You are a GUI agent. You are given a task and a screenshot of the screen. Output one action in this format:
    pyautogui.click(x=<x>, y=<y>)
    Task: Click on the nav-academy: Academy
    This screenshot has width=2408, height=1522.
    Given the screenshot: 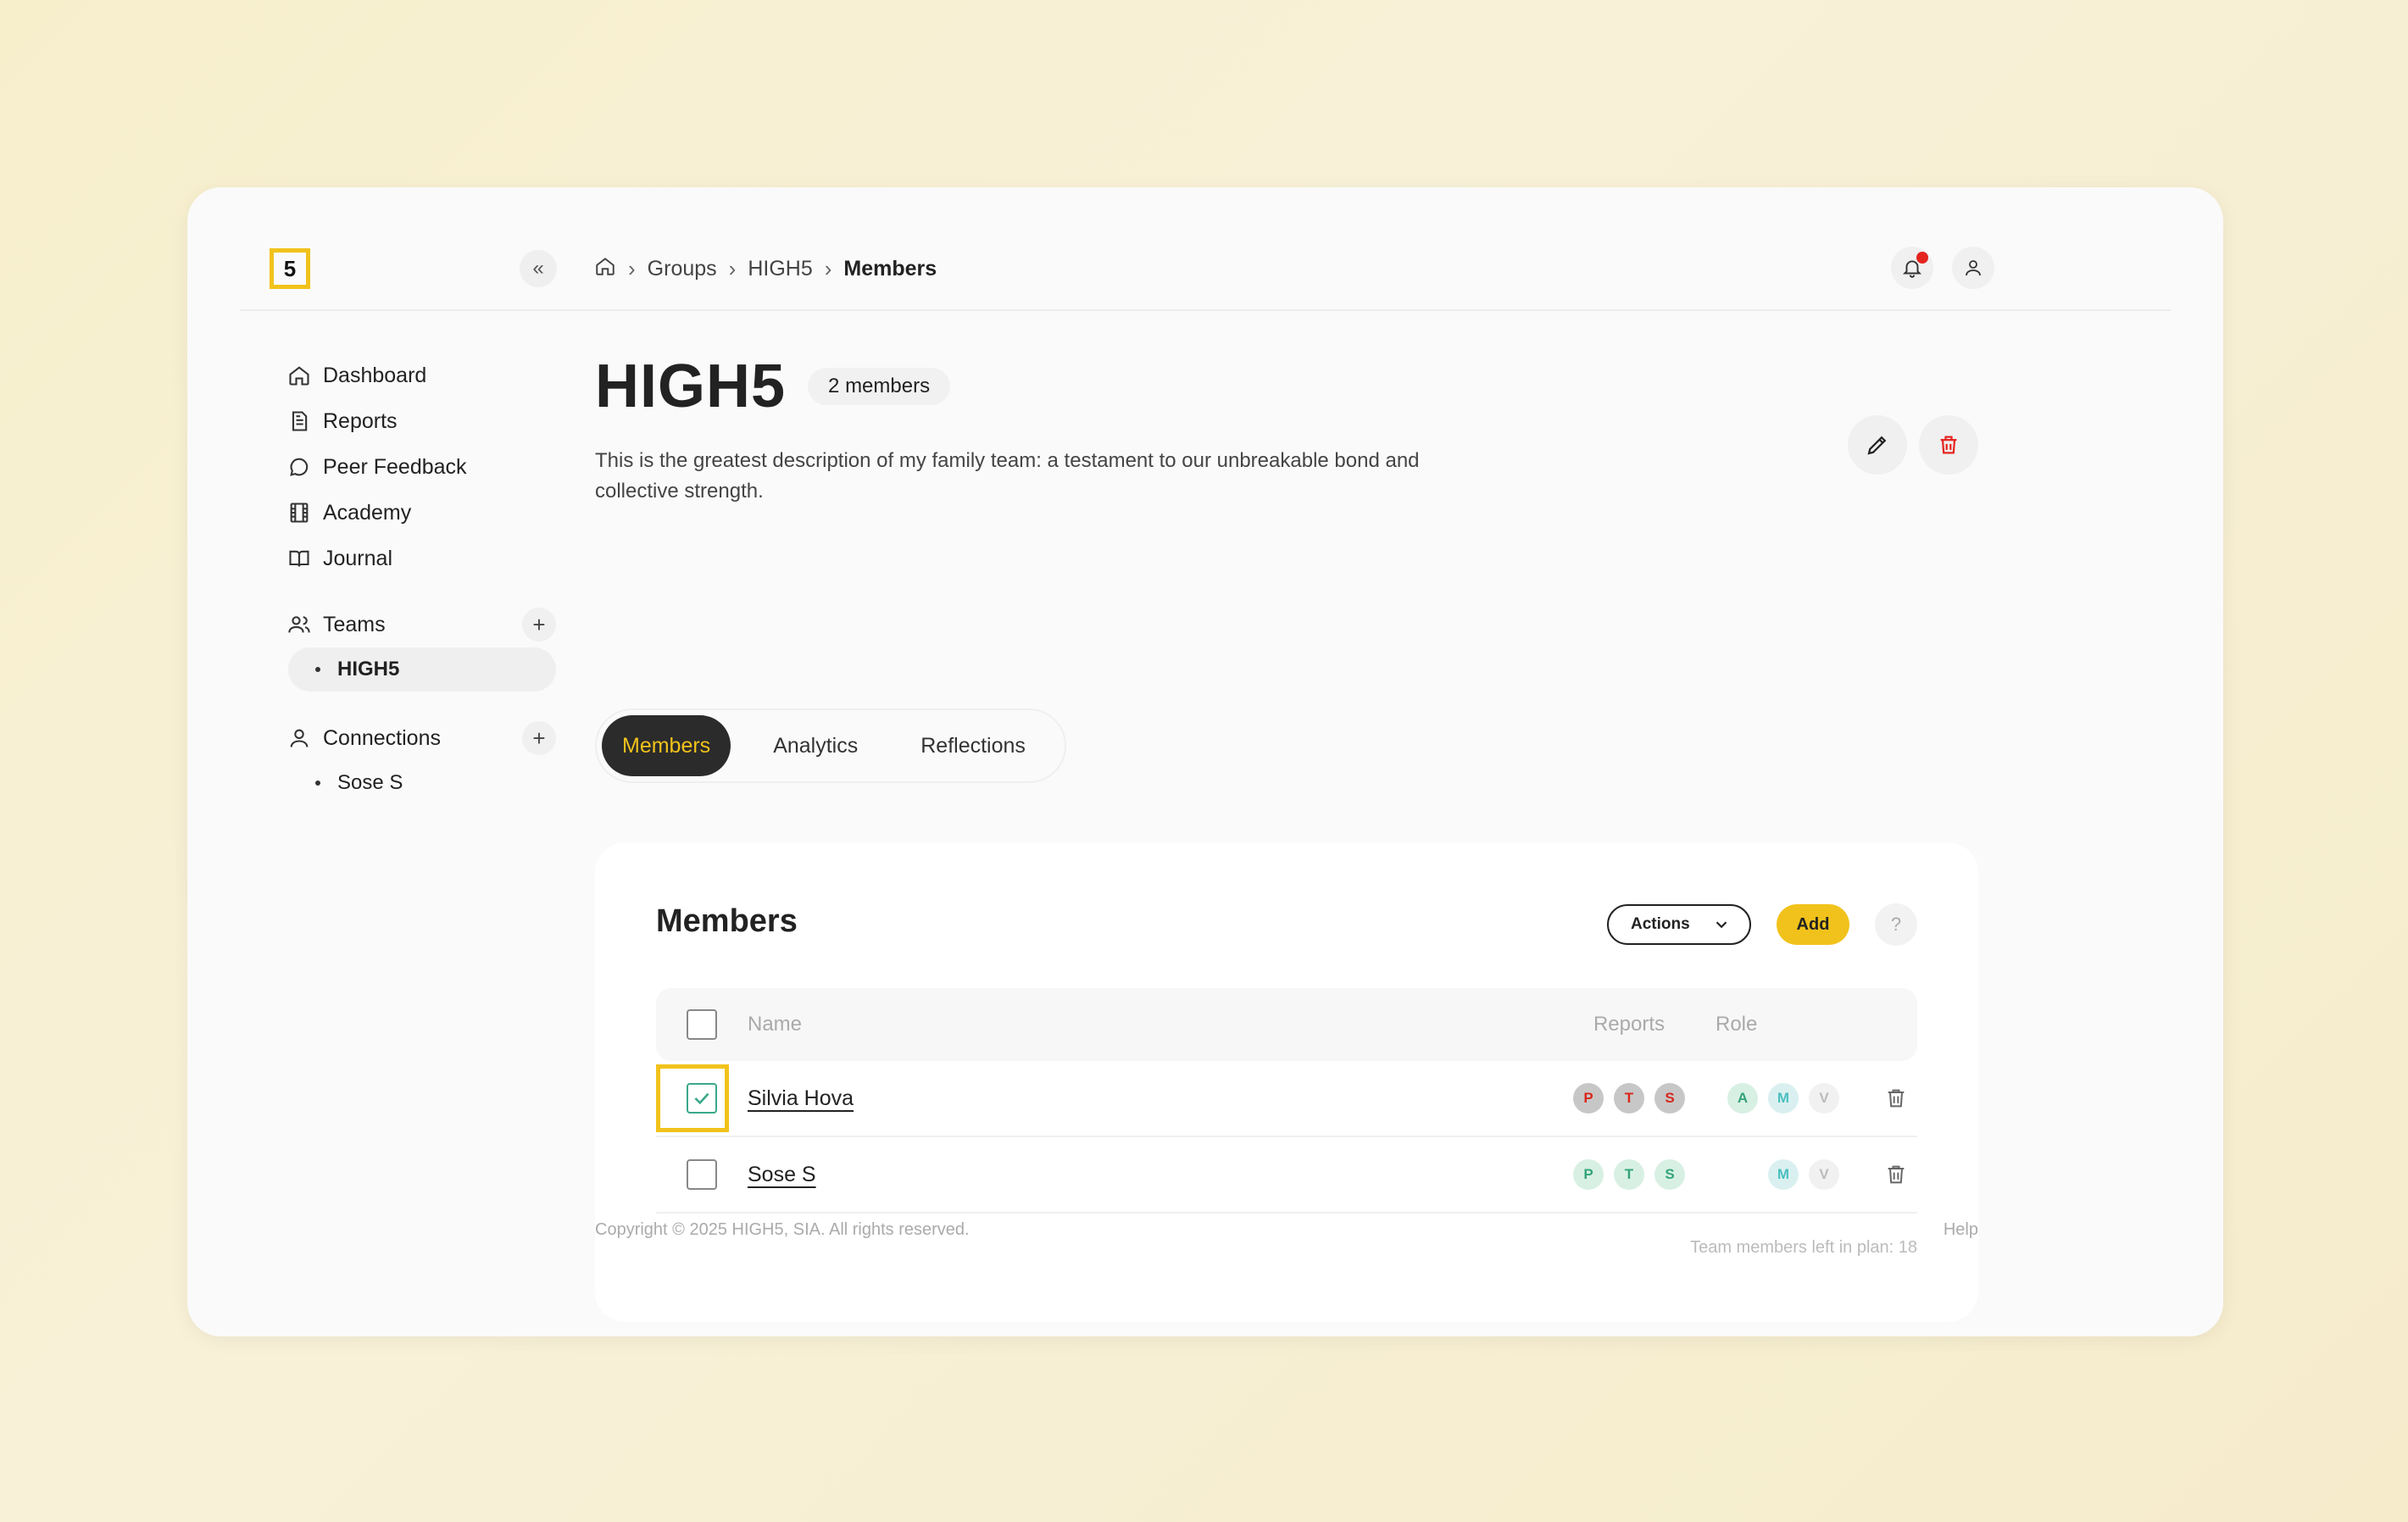 What is the action you would take?
    pyautogui.click(x=420, y=513)
    